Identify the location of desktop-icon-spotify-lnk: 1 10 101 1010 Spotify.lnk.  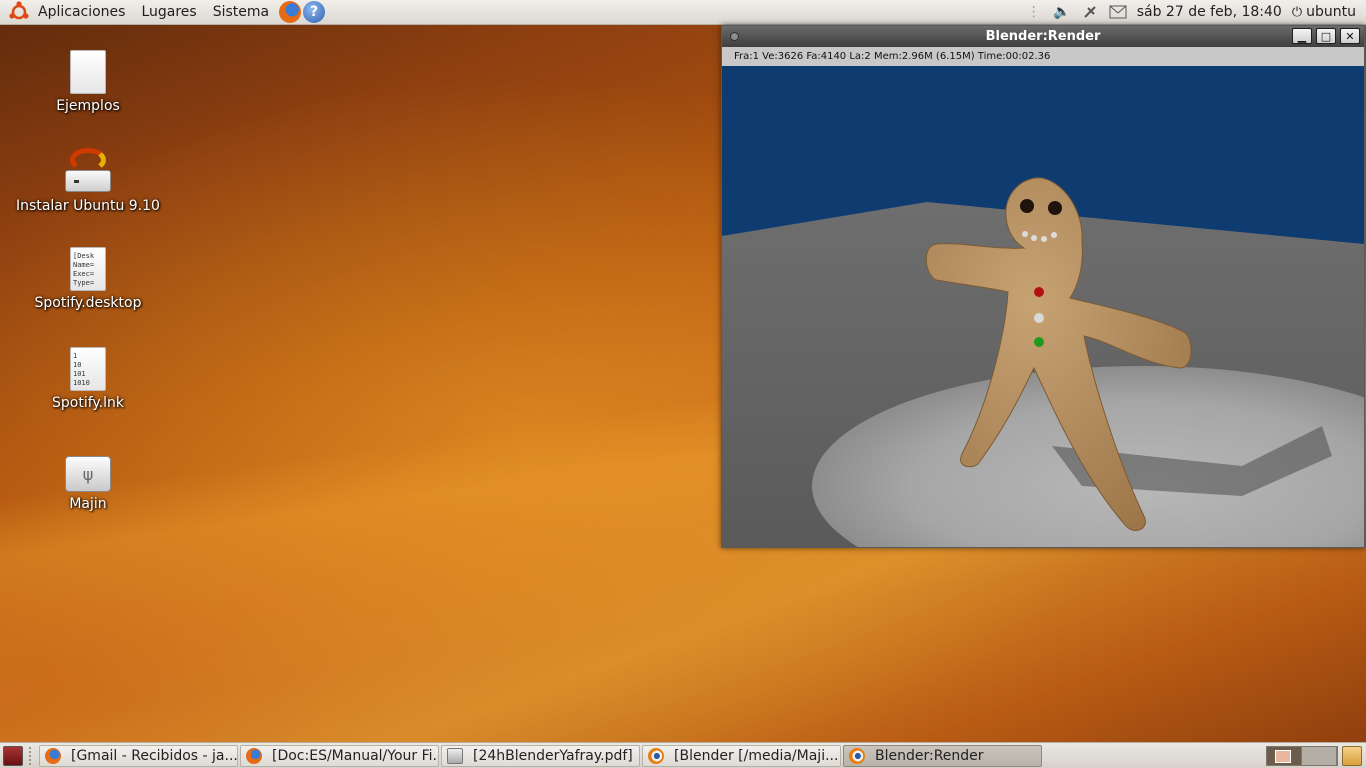
(88, 379).